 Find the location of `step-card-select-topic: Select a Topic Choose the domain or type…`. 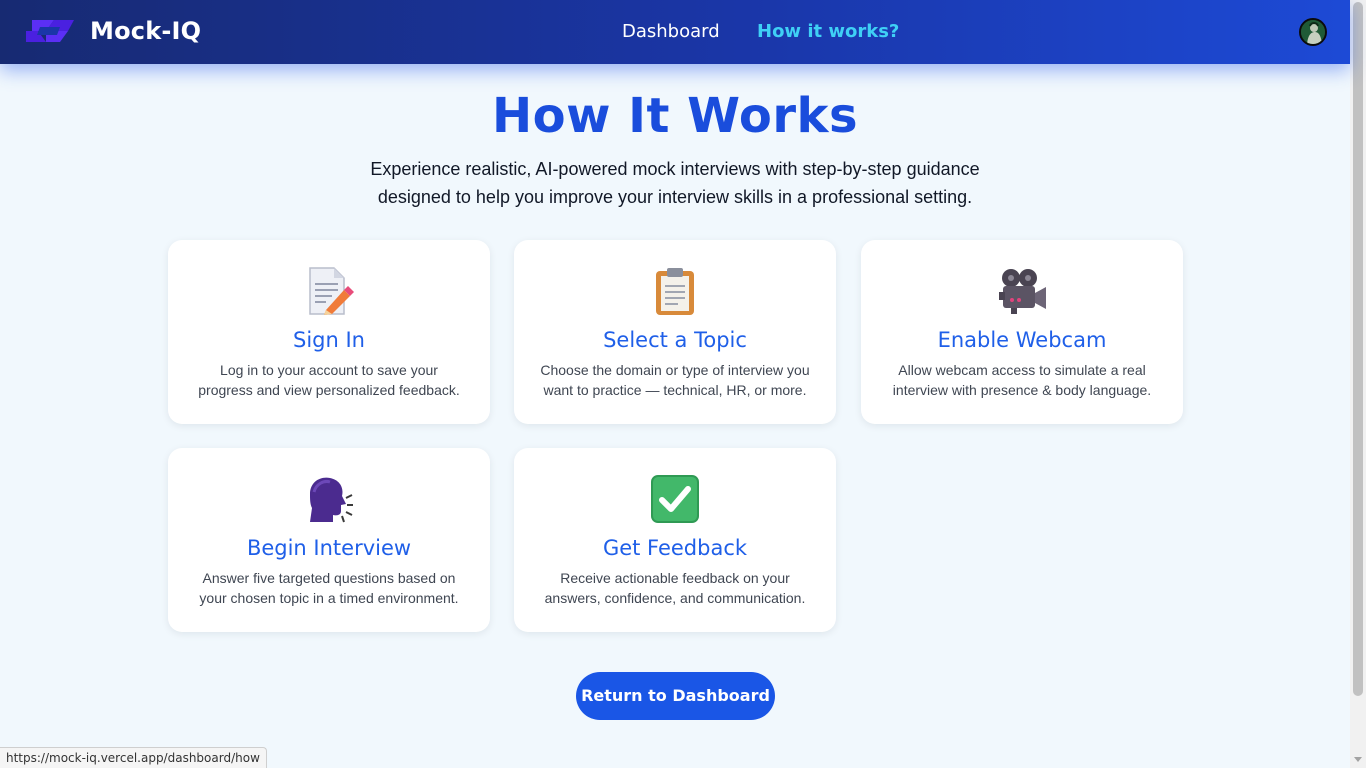

step-card-select-topic: Select a Topic Choose the domain or type… is located at coordinates (675, 332).